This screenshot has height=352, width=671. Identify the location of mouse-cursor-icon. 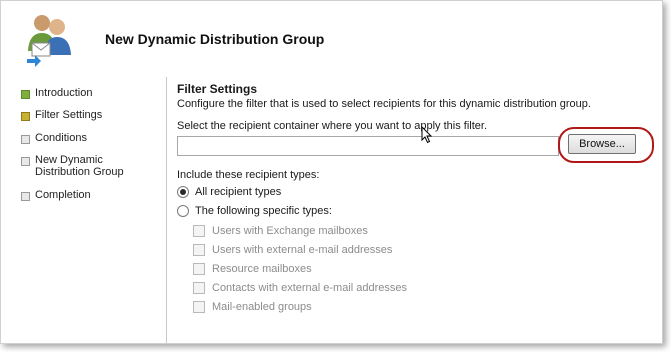
(427, 135).